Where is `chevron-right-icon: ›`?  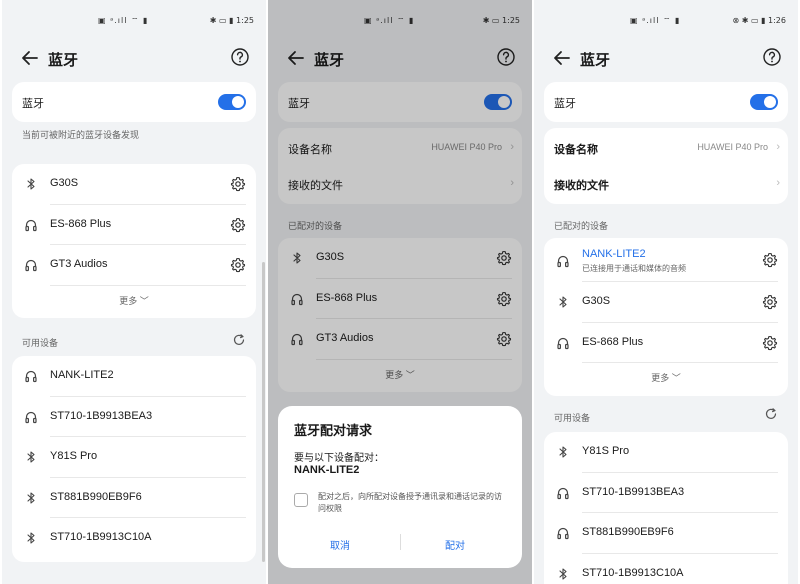
chevron-right-icon: › is located at coordinates (778, 183).